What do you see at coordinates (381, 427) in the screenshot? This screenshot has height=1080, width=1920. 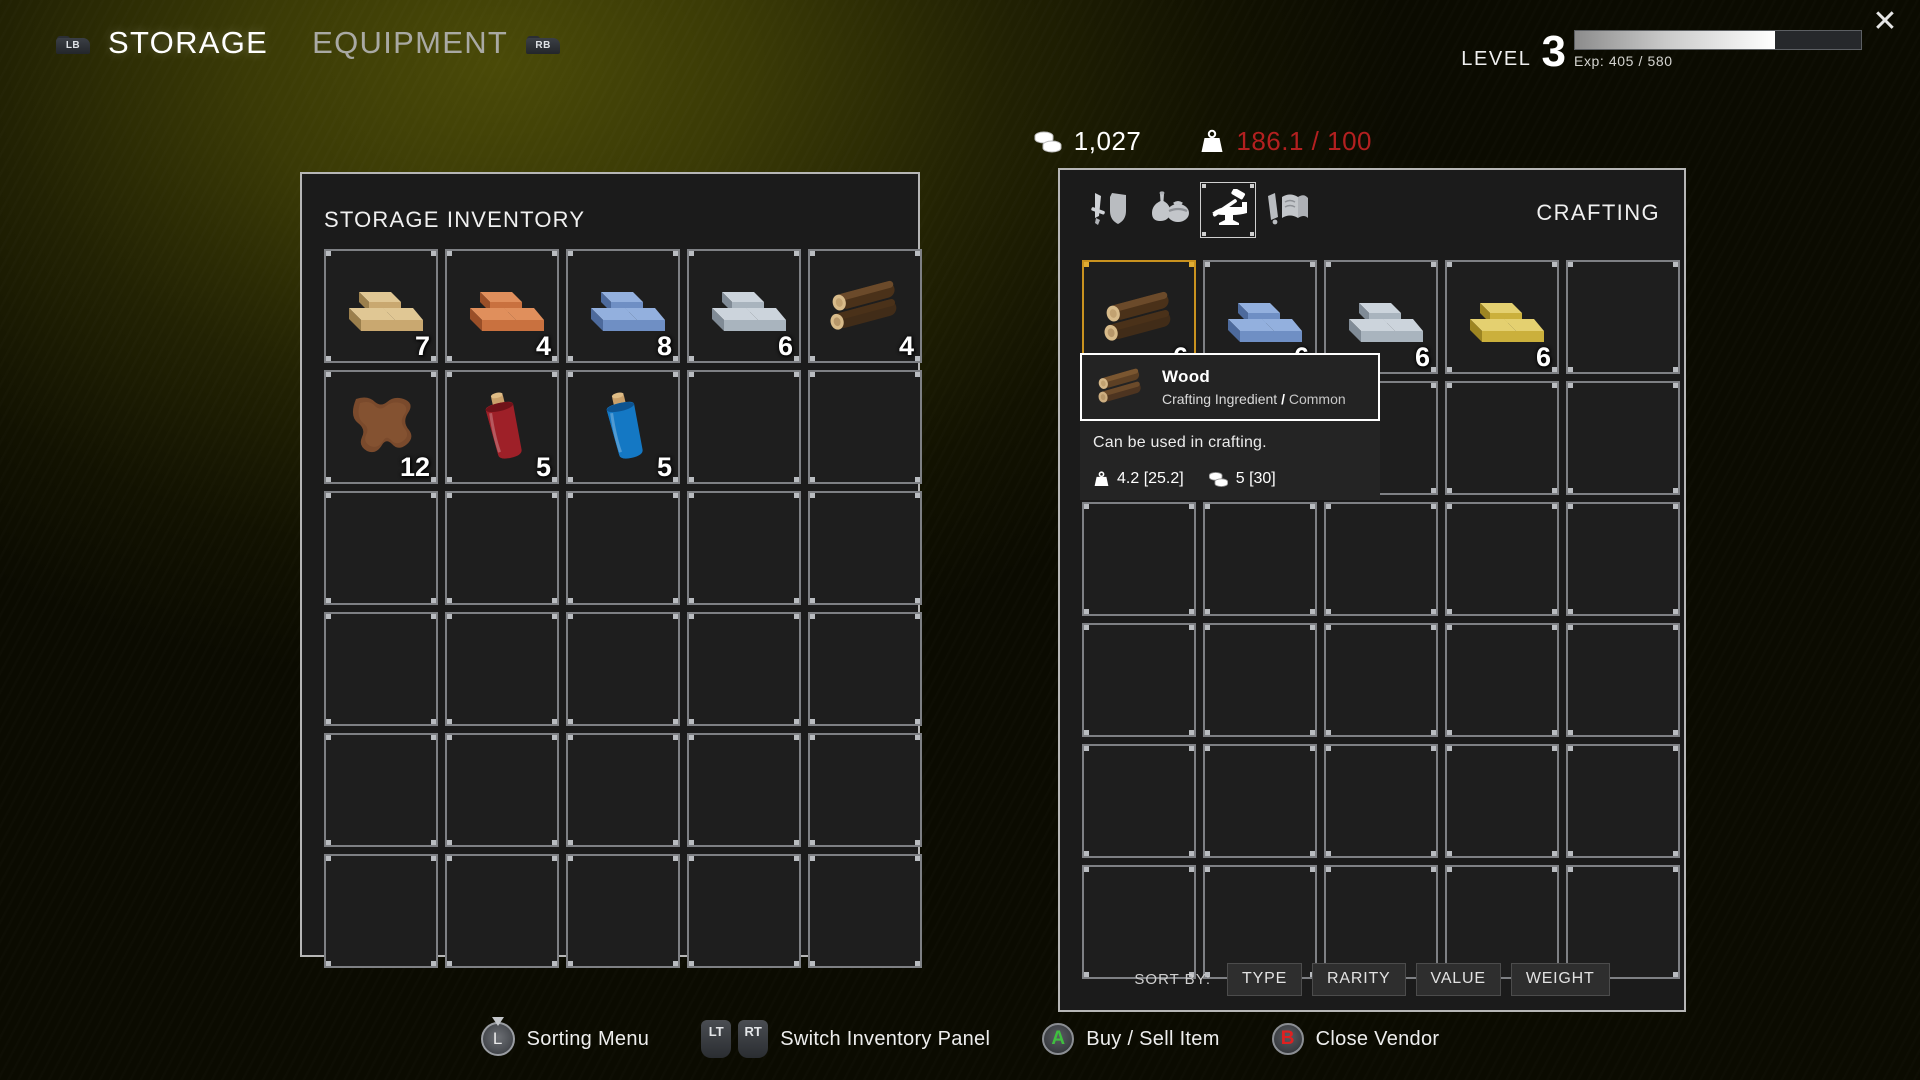 I see `inventory-slot-leather-hide: 12` at bounding box center [381, 427].